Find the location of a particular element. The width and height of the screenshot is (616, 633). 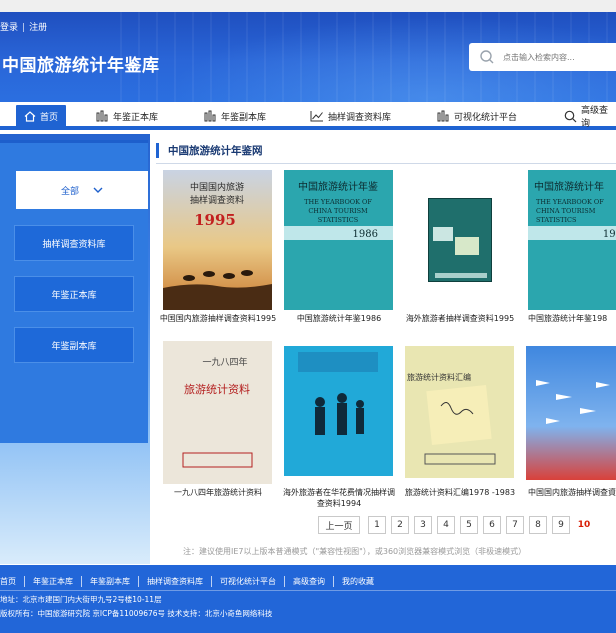

main-nav: 首页 年鉴正本库 年鉴副本库 抽样调查资料库 可视化统计平台 高级查询 is located at coordinates (308, 116).